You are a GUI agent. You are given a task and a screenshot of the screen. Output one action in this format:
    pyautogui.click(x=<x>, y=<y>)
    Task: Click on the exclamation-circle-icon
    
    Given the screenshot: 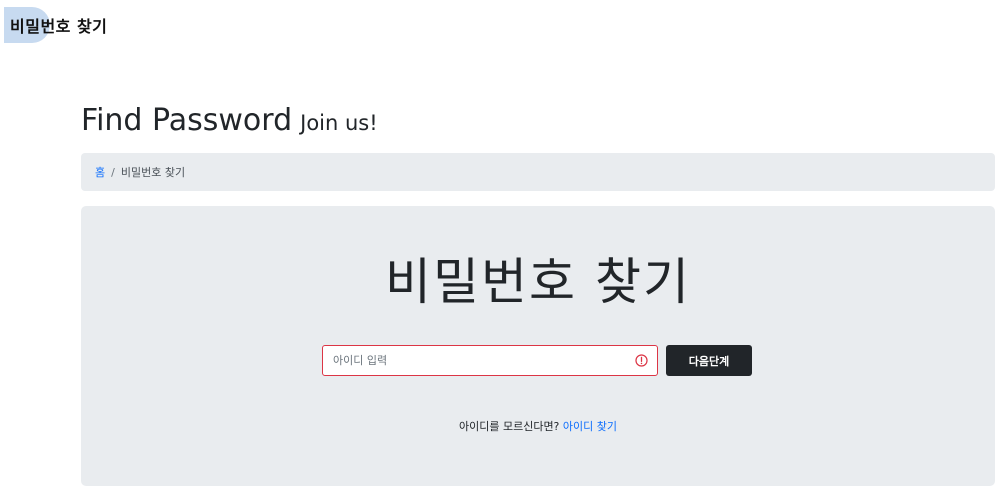 What is the action you would take?
    pyautogui.click(x=641, y=360)
    